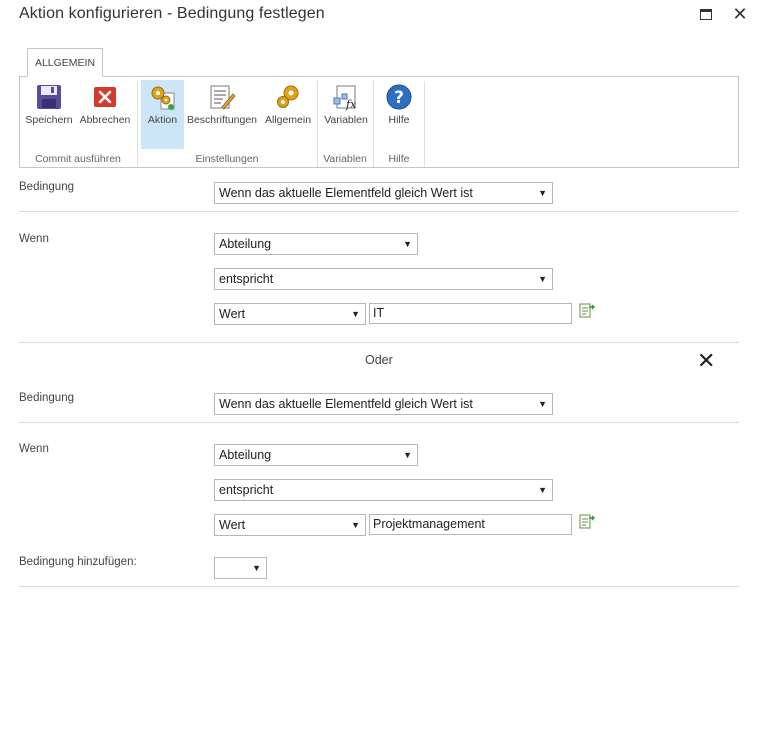 This screenshot has height=753, width=757. I want to click on general-label: Allgemein, so click(288, 120).